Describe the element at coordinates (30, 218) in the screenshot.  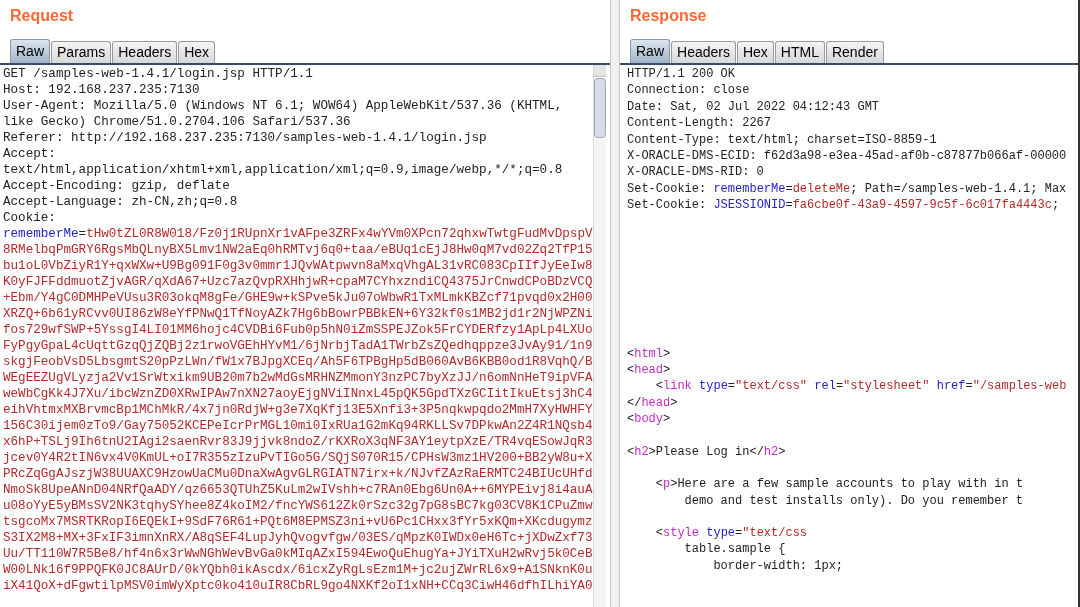
I see `code-line: Cookie:` at that location.